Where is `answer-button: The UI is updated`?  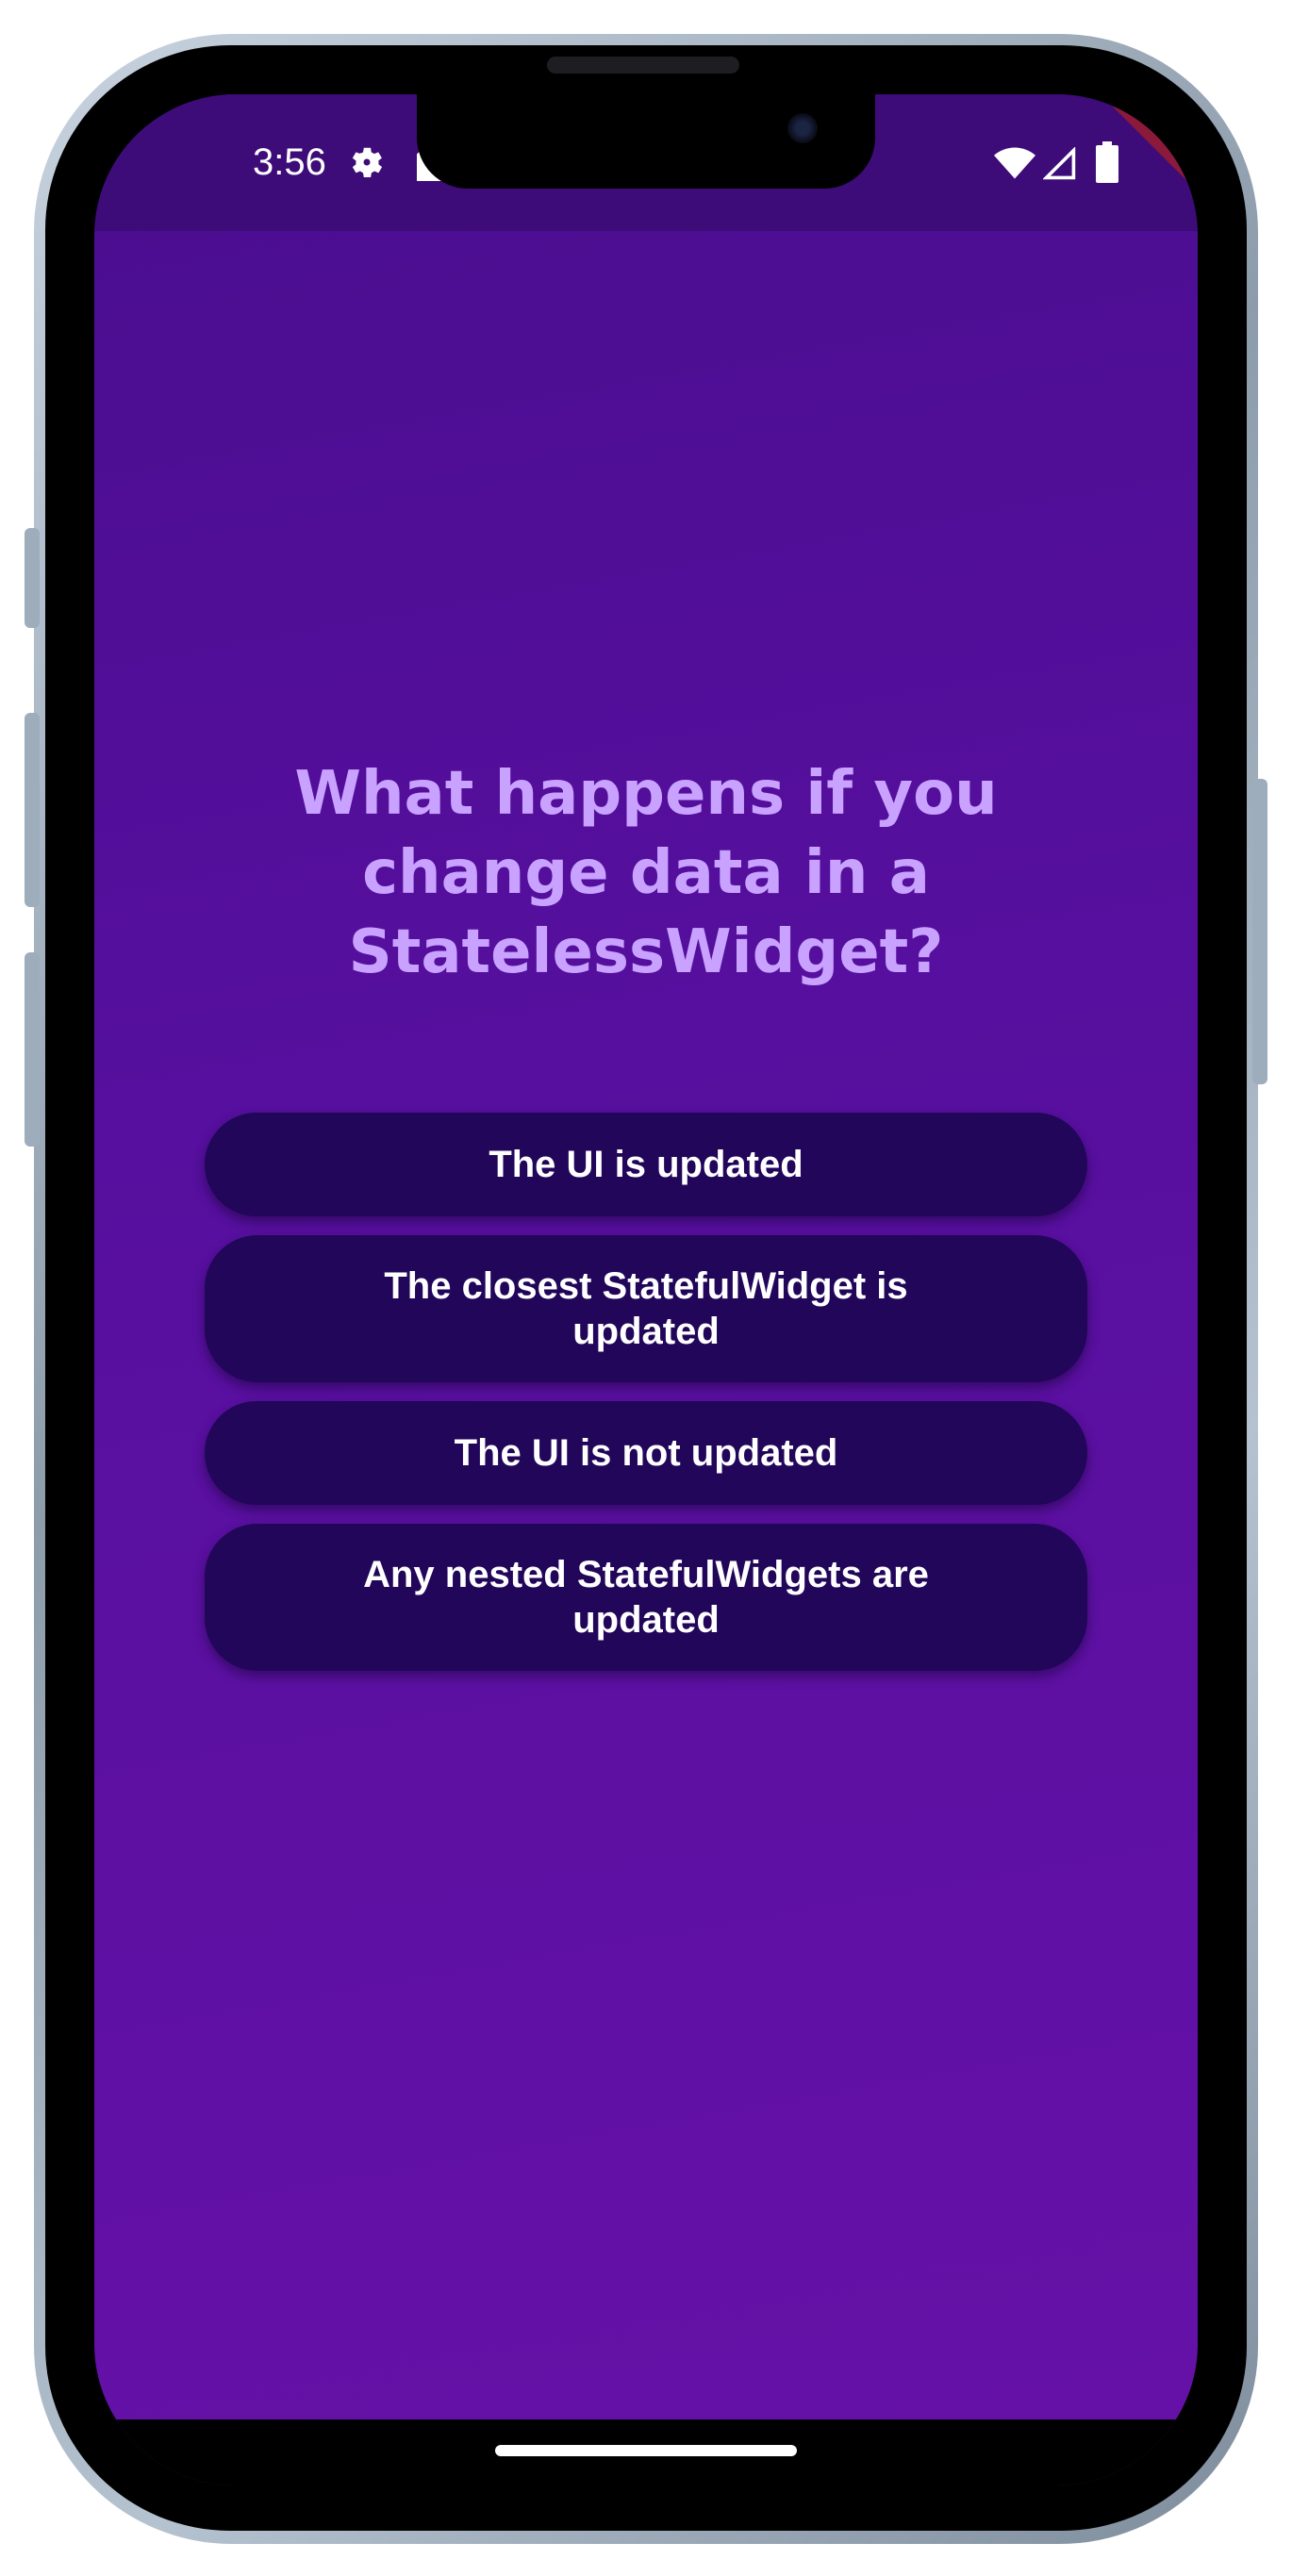
answer-button: The UI is updated is located at coordinates (646, 1164).